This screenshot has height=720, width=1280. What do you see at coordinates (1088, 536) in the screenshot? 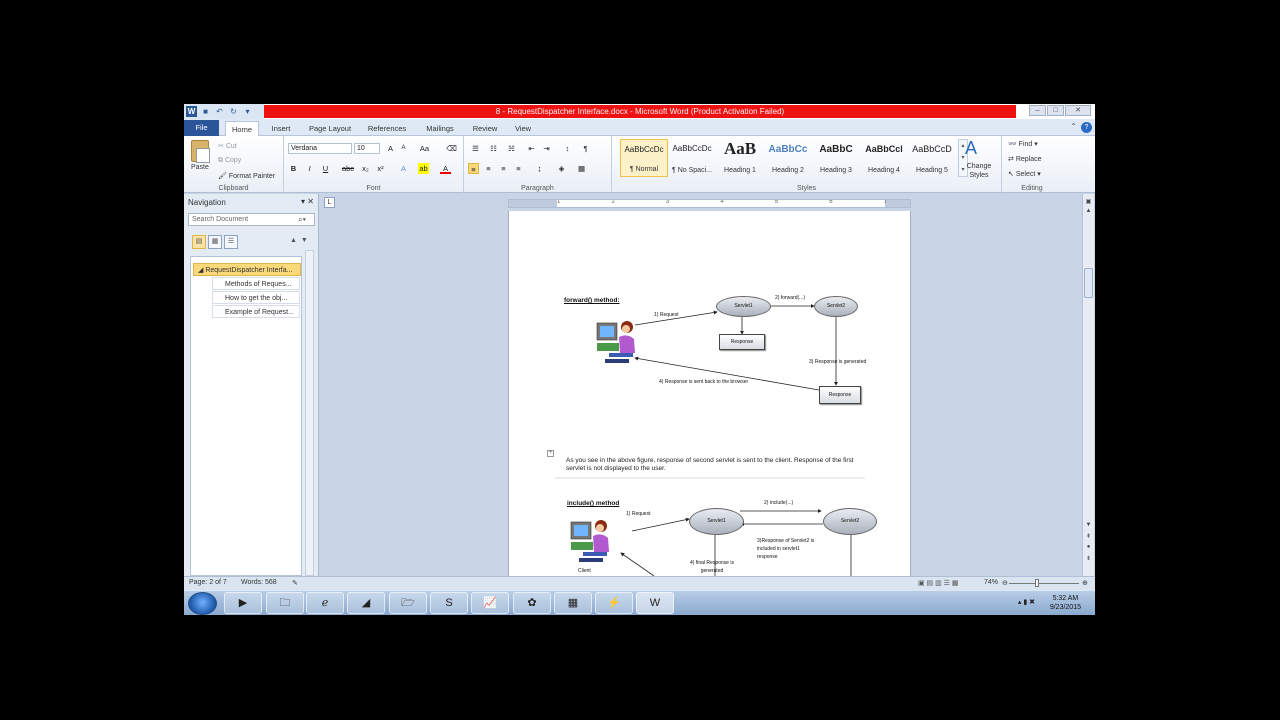
I see `previous-page-icon: ⇞` at bounding box center [1088, 536].